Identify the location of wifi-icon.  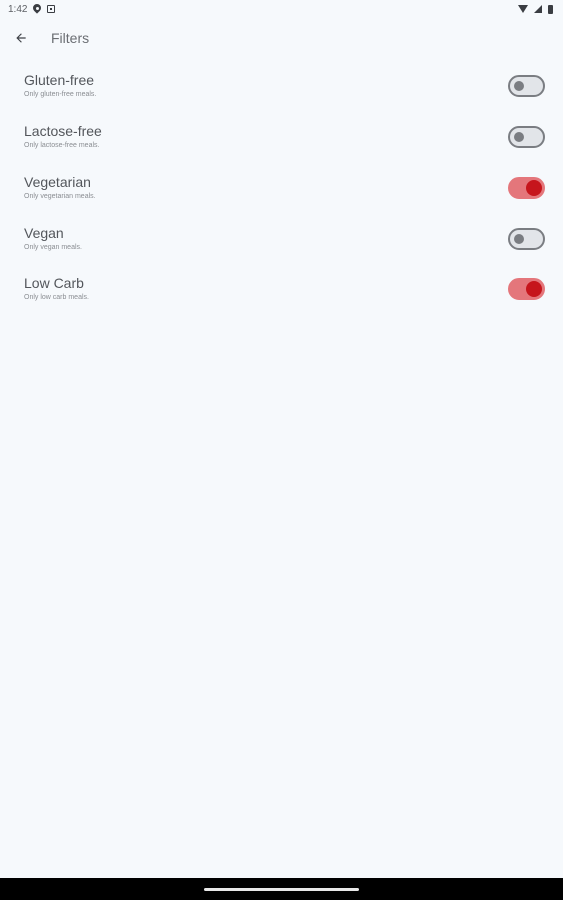
(523, 9).